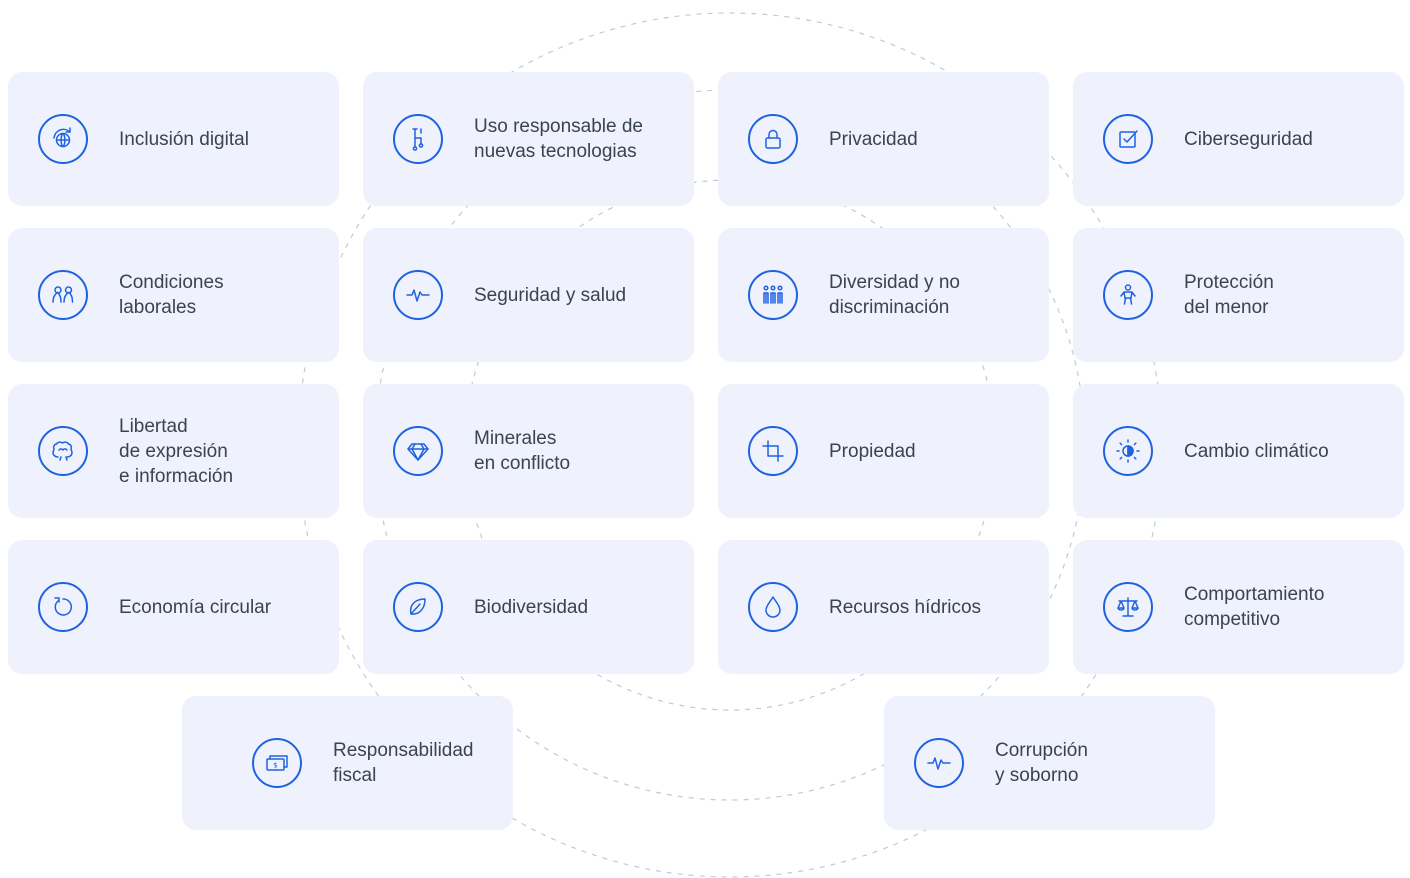 The width and height of the screenshot is (1410, 878). I want to click on checkbox-icon, so click(1128, 139).